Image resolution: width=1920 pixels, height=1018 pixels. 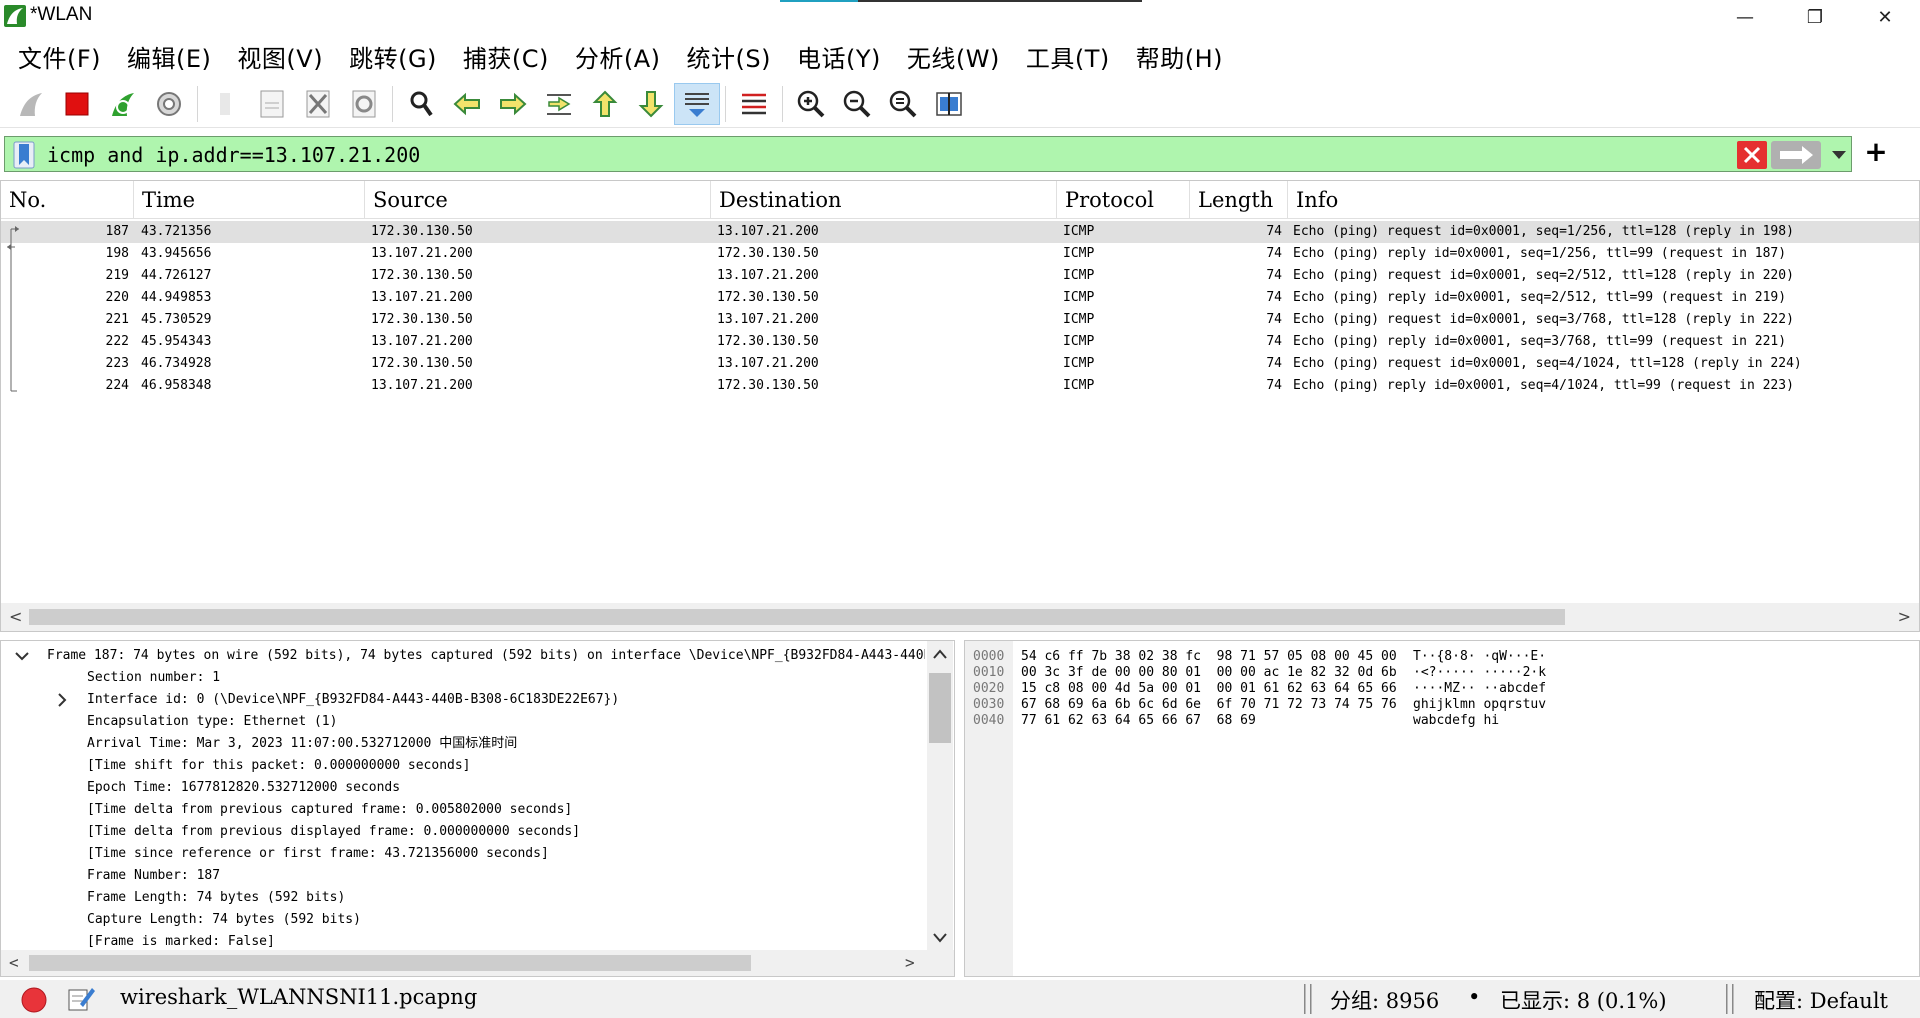 What do you see at coordinates (272, 104) in the screenshot?
I see `save-file-button` at bounding box center [272, 104].